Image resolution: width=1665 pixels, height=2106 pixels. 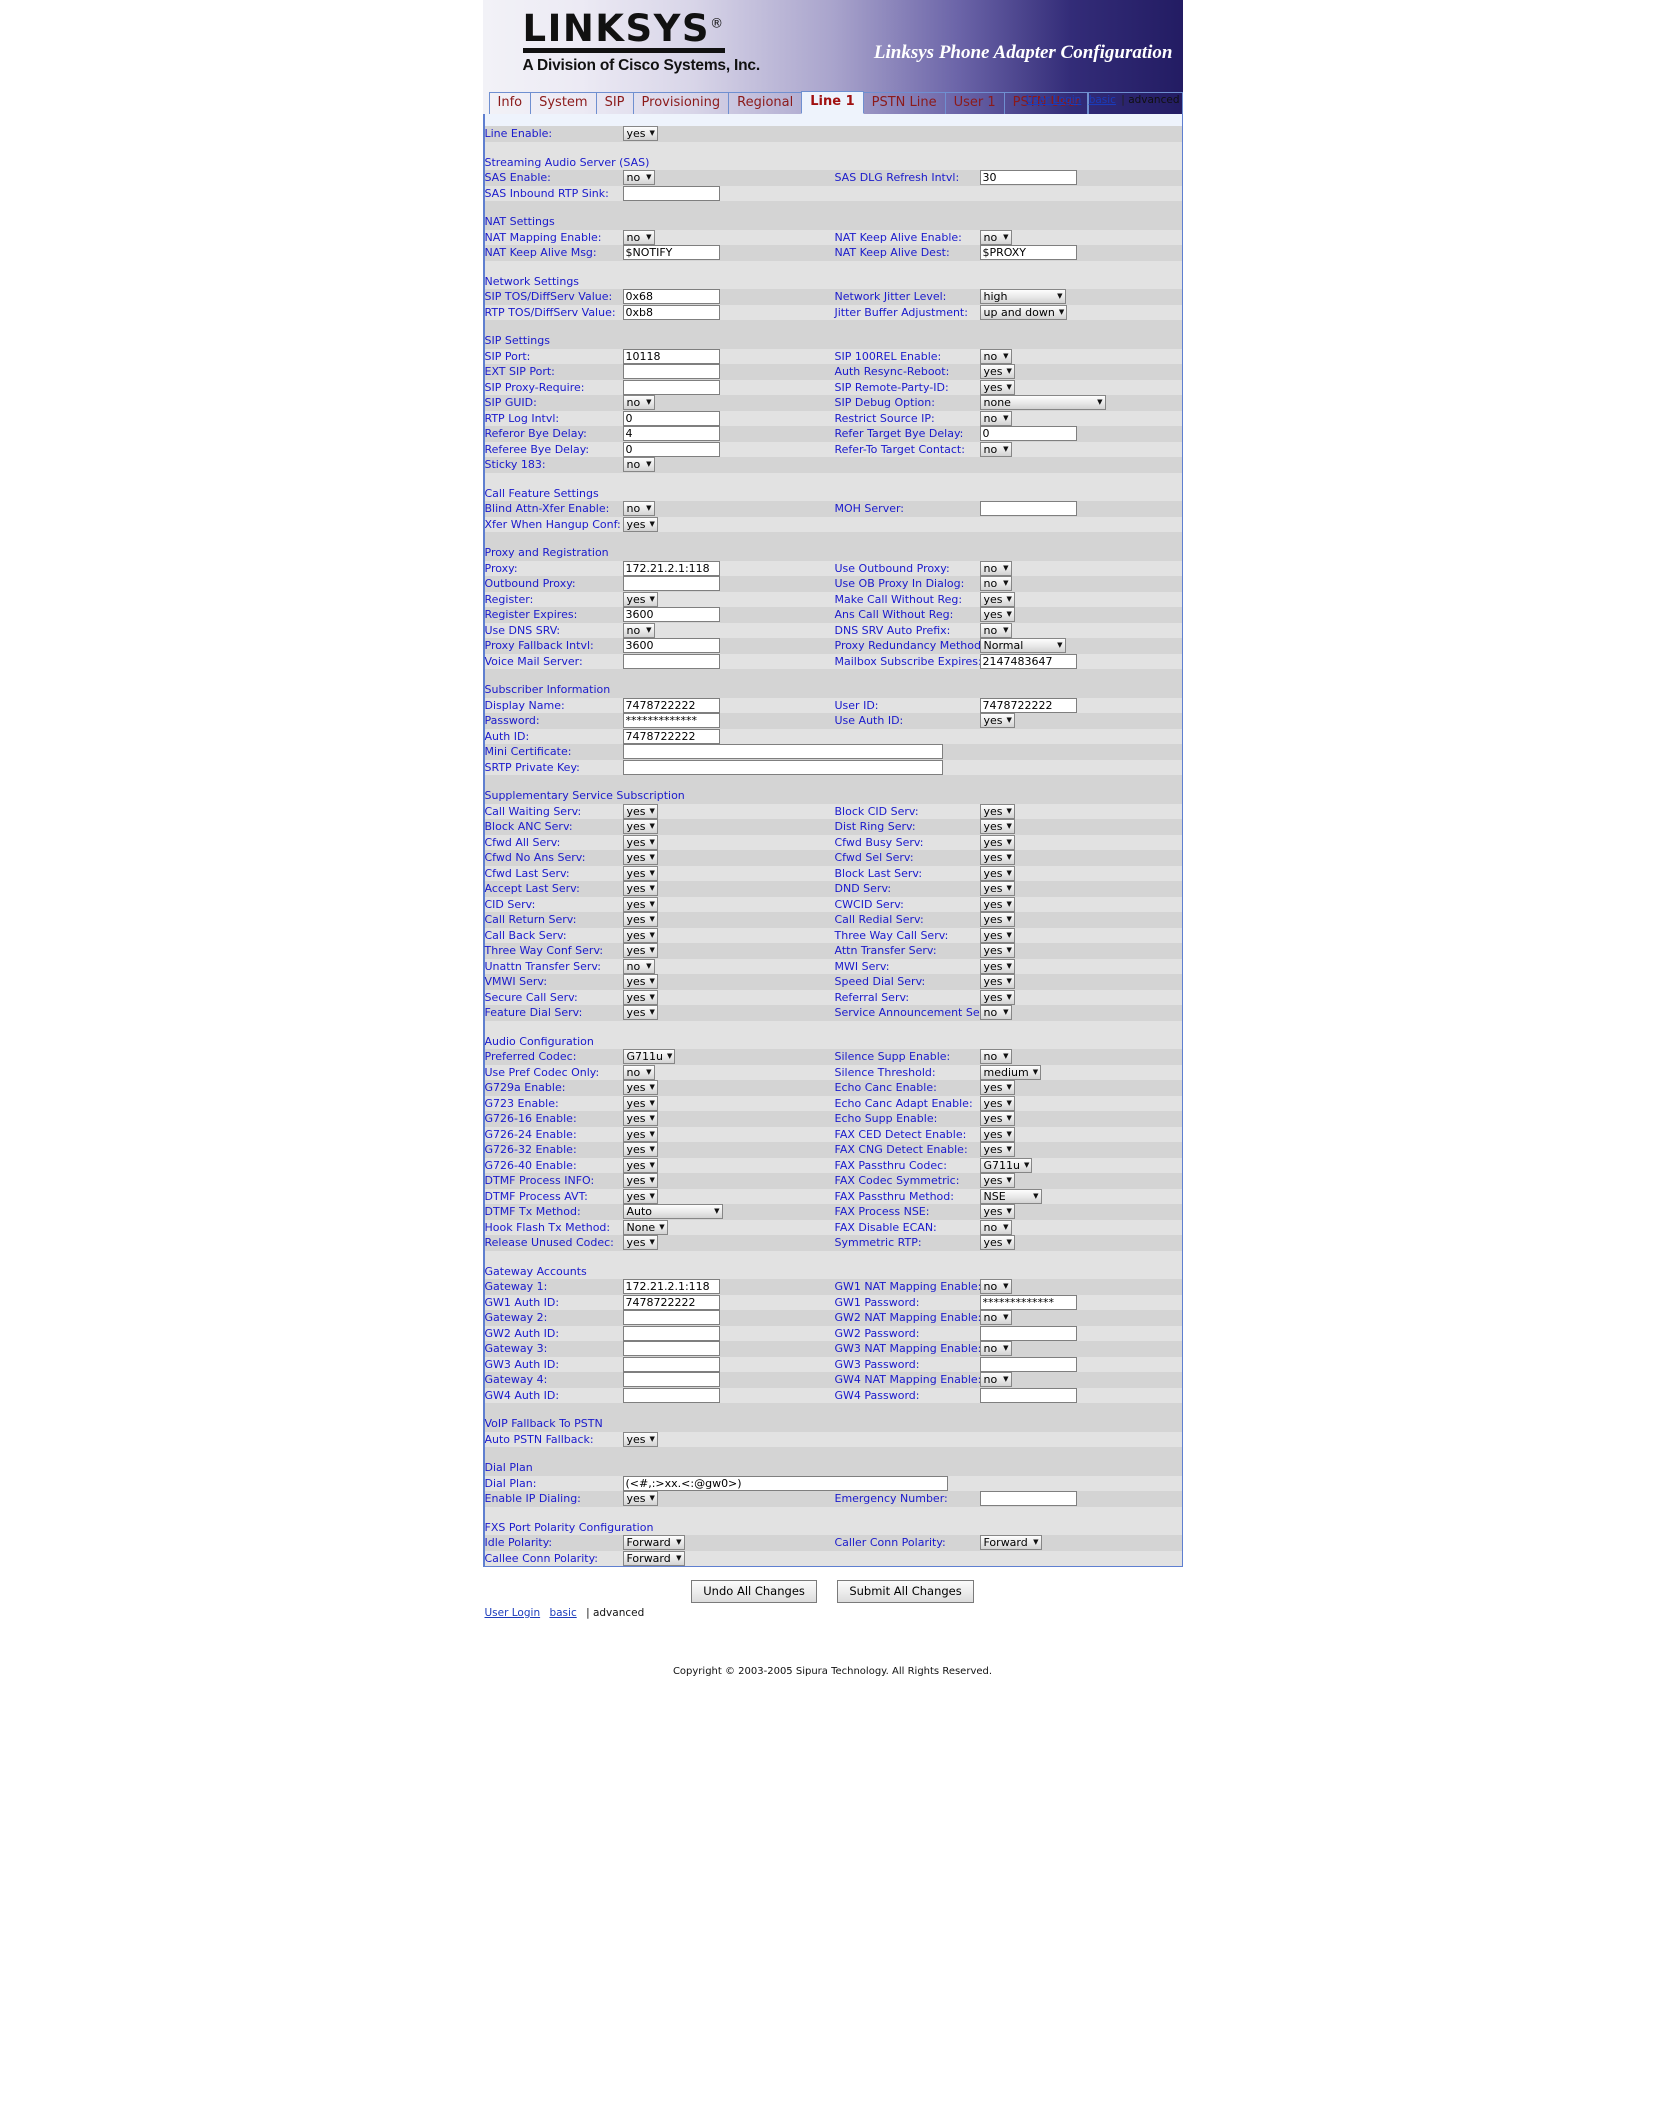 I want to click on proxy-input, so click(x=671, y=568).